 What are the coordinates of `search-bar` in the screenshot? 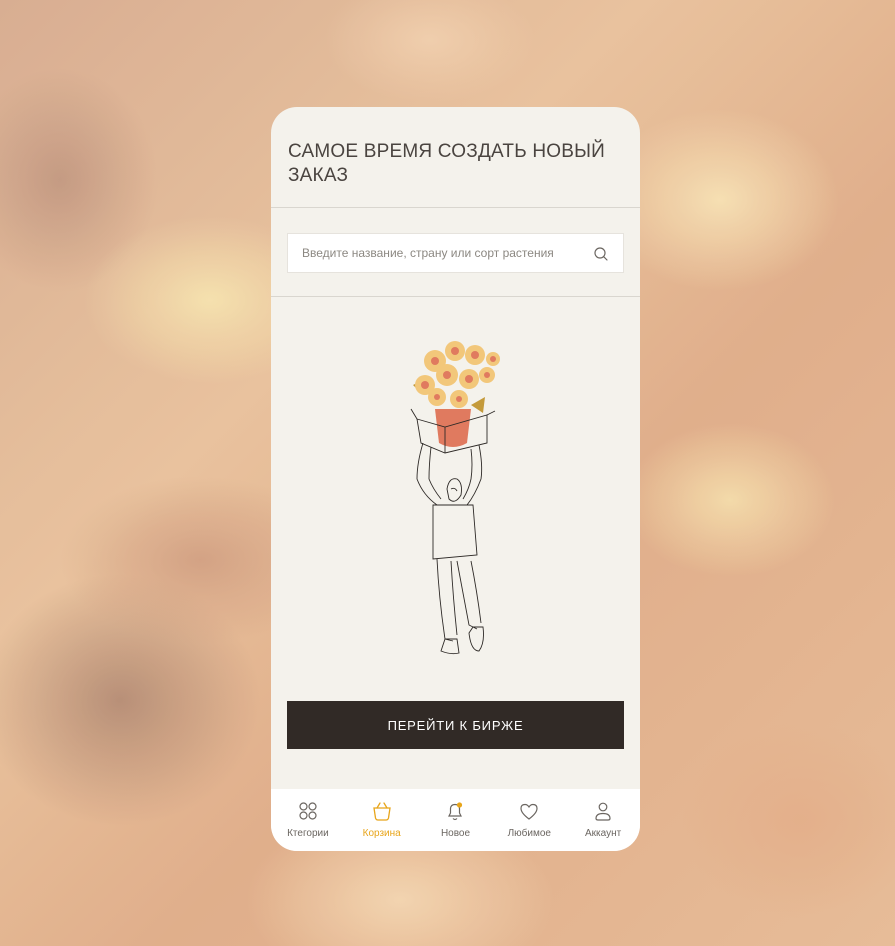 It's located at (455, 253).